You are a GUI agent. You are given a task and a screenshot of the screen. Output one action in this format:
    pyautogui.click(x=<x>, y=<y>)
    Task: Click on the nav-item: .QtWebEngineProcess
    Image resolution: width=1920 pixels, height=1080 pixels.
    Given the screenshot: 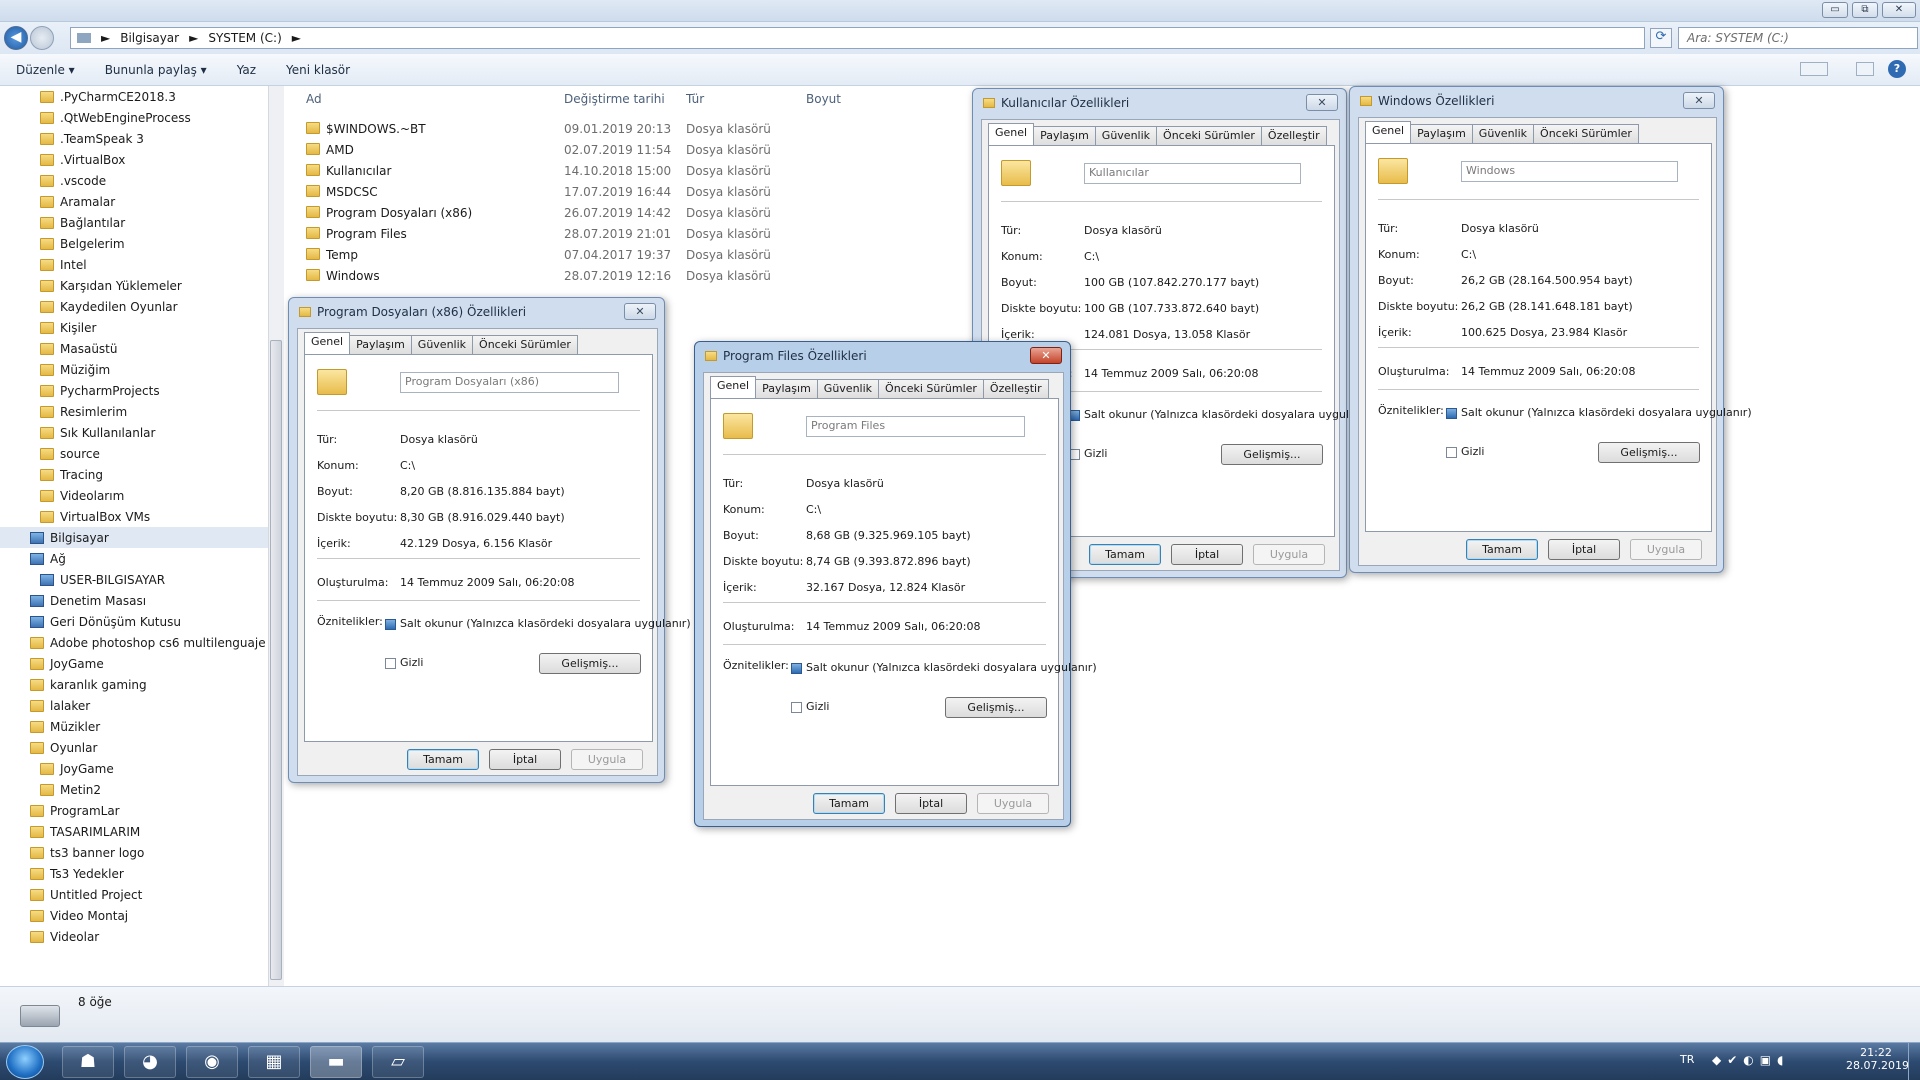 What is the action you would take?
    pyautogui.click(x=115, y=117)
    